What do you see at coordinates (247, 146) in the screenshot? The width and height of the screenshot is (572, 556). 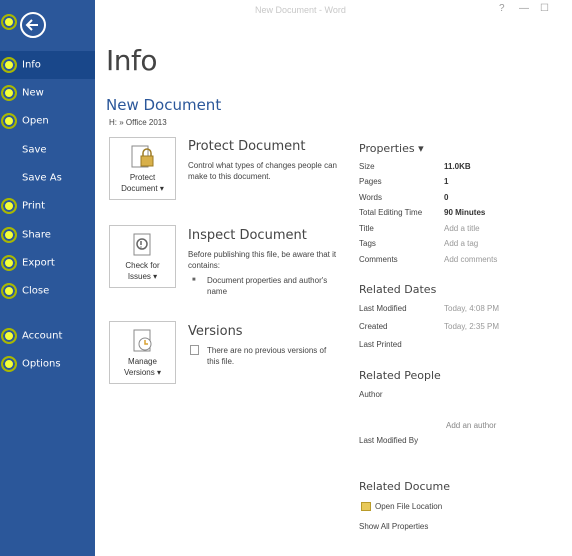 I see `protect-title: Protect Document` at bounding box center [247, 146].